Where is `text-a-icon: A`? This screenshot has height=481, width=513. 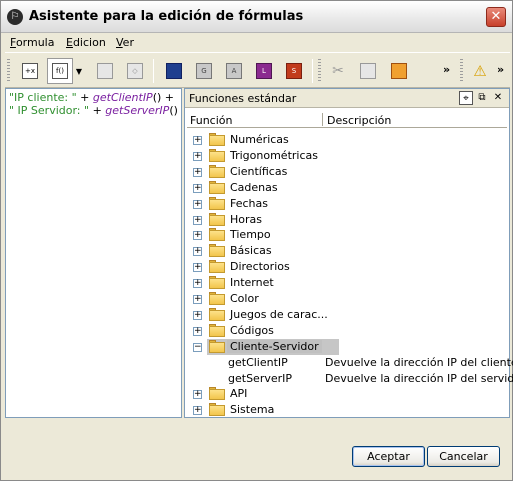 text-a-icon: A is located at coordinates (234, 71).